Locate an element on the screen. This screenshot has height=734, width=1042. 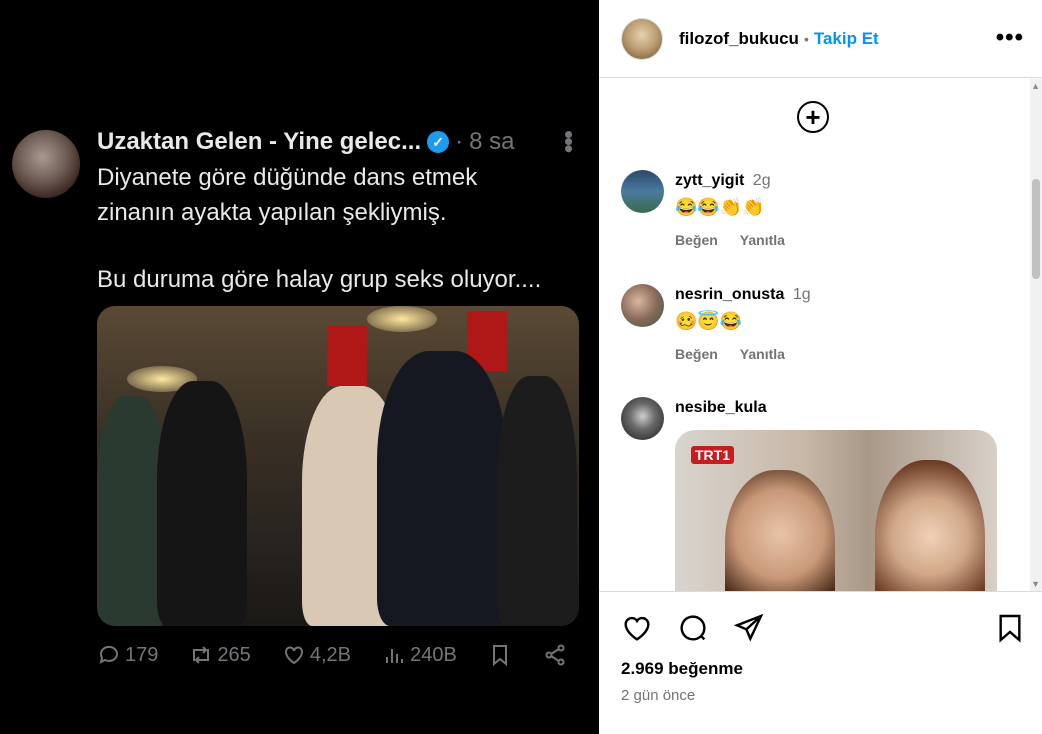
tweet-header: Uzaktan Gelen - Yine gelec... ✓ · 8 sa is located at coordinates (306, 142).